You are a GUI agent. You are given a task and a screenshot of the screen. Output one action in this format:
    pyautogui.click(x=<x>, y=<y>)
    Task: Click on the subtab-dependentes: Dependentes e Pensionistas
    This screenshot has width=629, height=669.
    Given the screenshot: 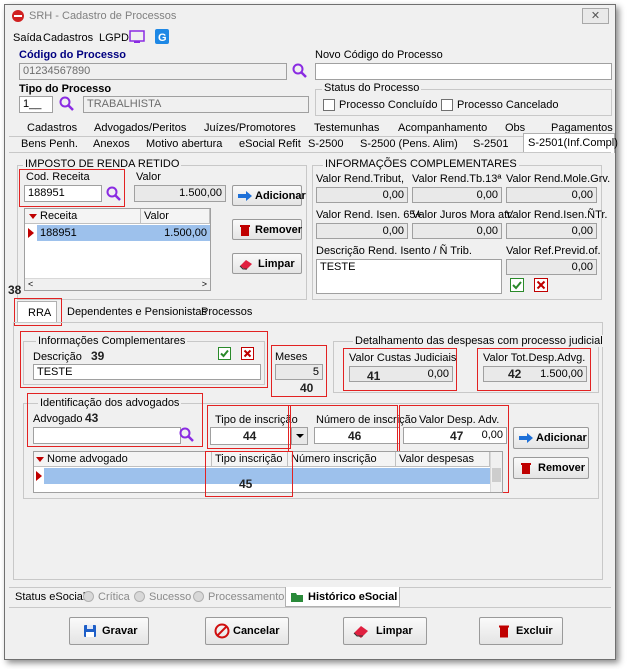 What is the action you would take?
    pyautogui.click(x=137, y=312)
    